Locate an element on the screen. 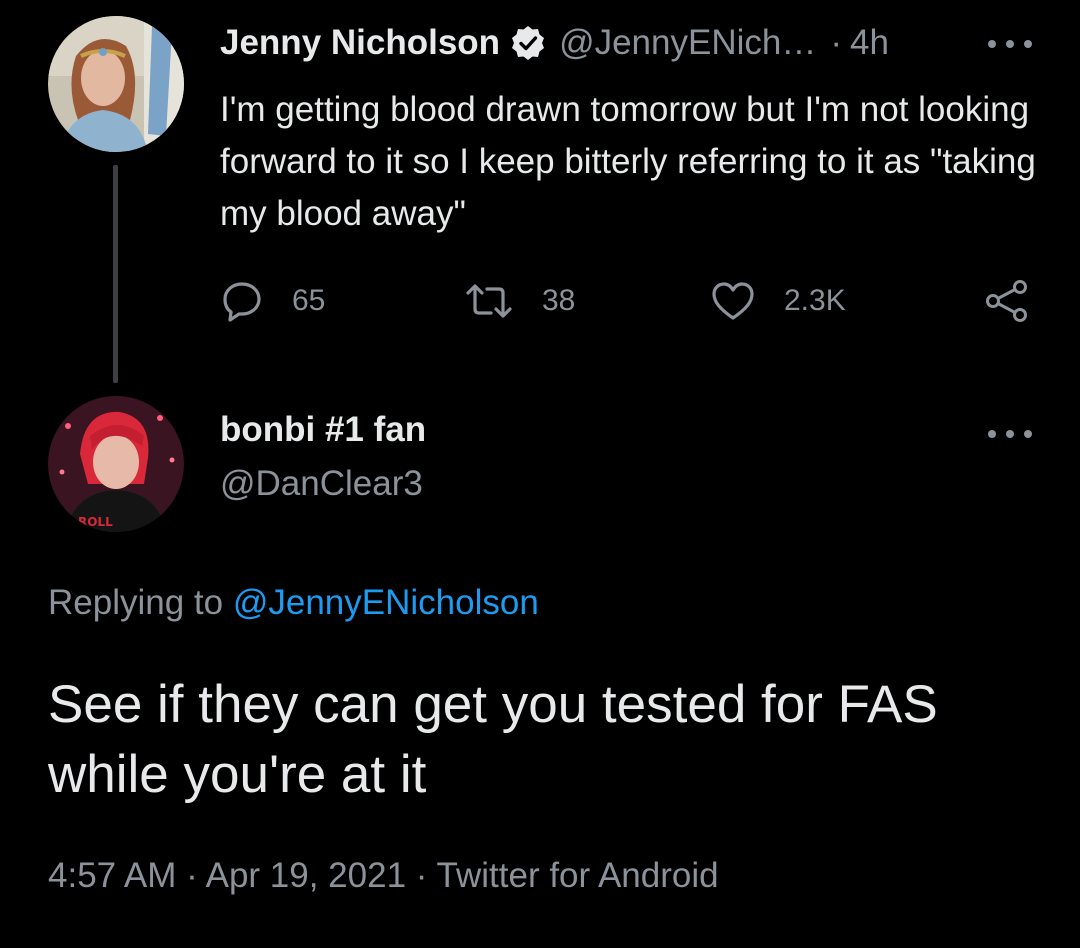 This screenshot has height=948, width=1080. reply-button: 65 is located at coordinates (272, 301).